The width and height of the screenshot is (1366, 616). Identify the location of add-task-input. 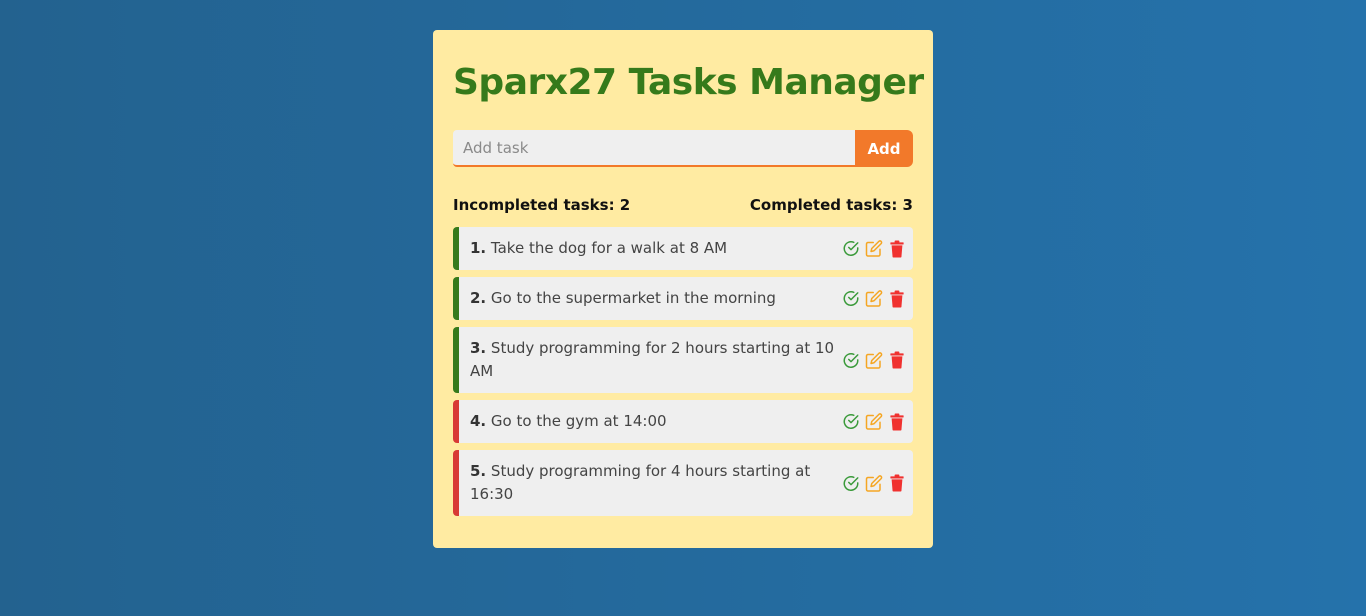
(654, 148).